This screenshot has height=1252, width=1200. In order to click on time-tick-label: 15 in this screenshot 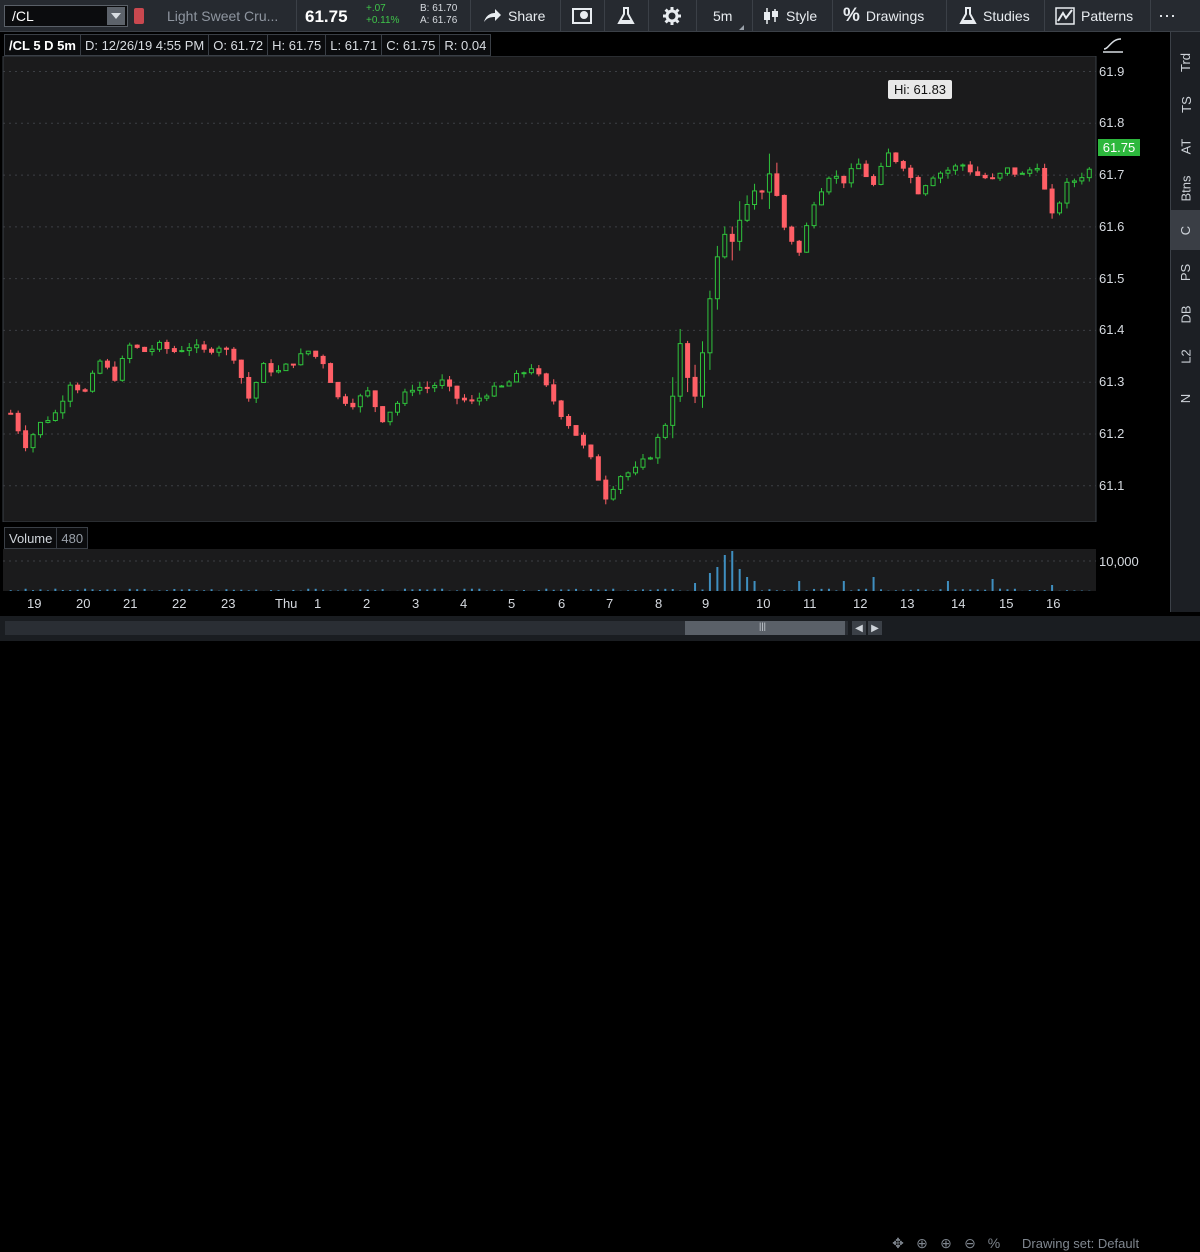, I will do `click(1006, 603)`.